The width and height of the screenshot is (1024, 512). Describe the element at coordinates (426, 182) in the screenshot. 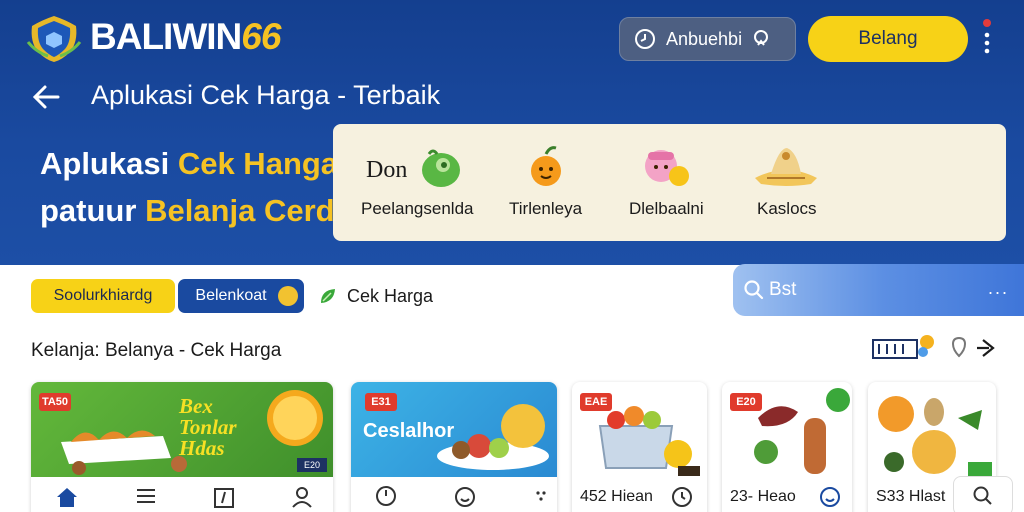

I see `category-item: Peelangsenlda` at that location.